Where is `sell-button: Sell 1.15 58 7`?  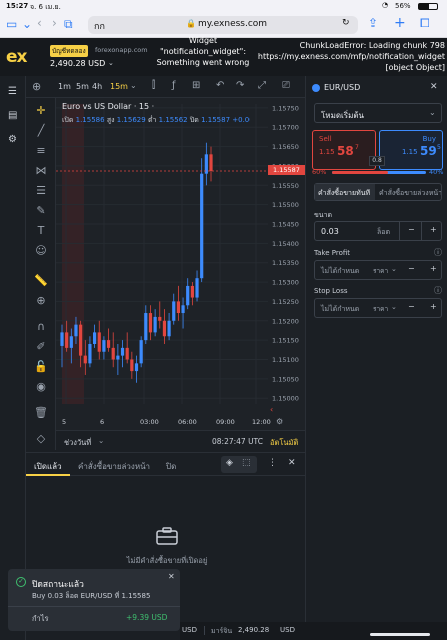
sell-button: Sell 1.15 58 7 is located at coordinates (344, 150).